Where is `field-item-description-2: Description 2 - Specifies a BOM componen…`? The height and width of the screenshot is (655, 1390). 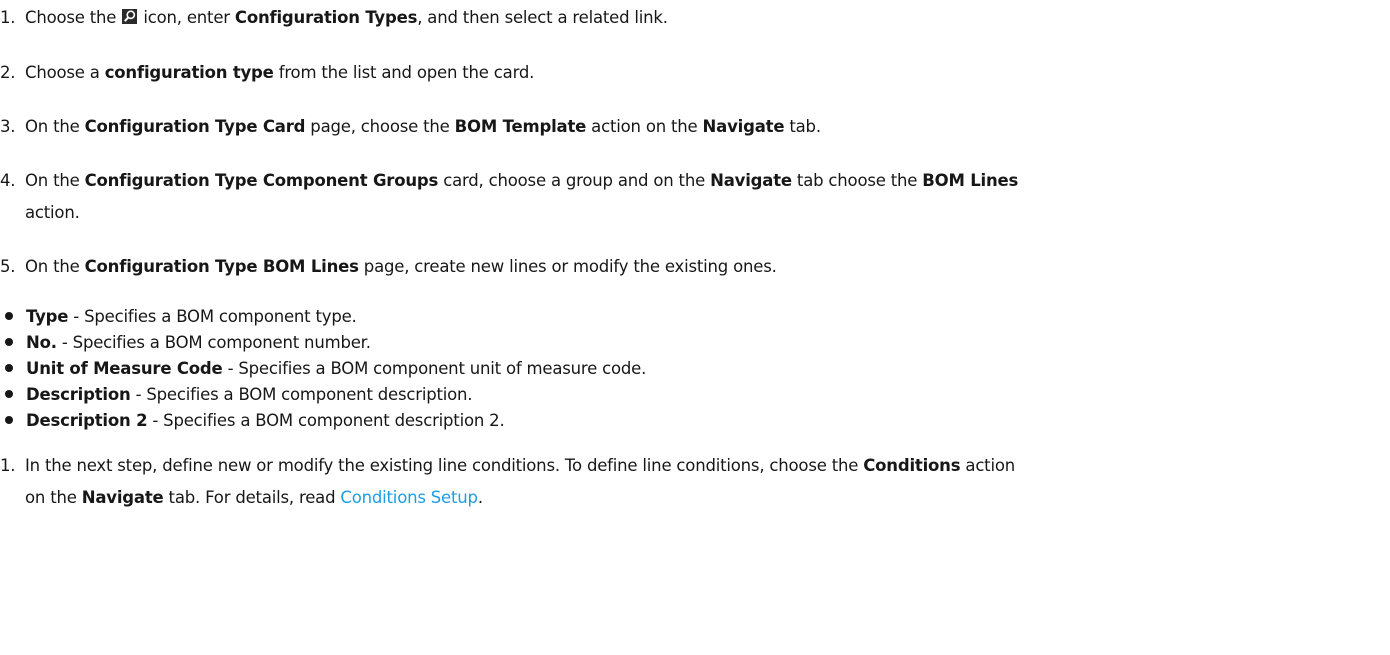
field-item-description-2: Description 2 - Specifies a BOM componen… is located at coordinates (252, 421).